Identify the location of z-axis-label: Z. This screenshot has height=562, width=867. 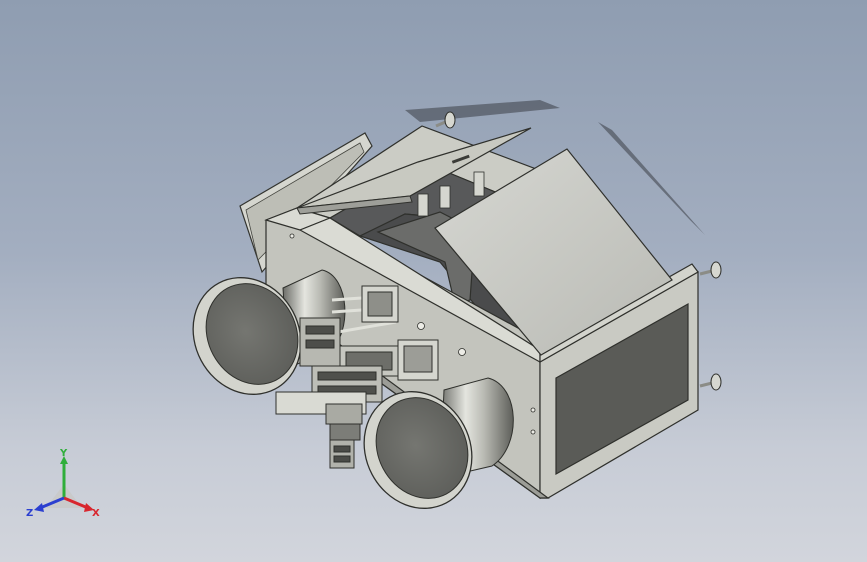
(29, 513).